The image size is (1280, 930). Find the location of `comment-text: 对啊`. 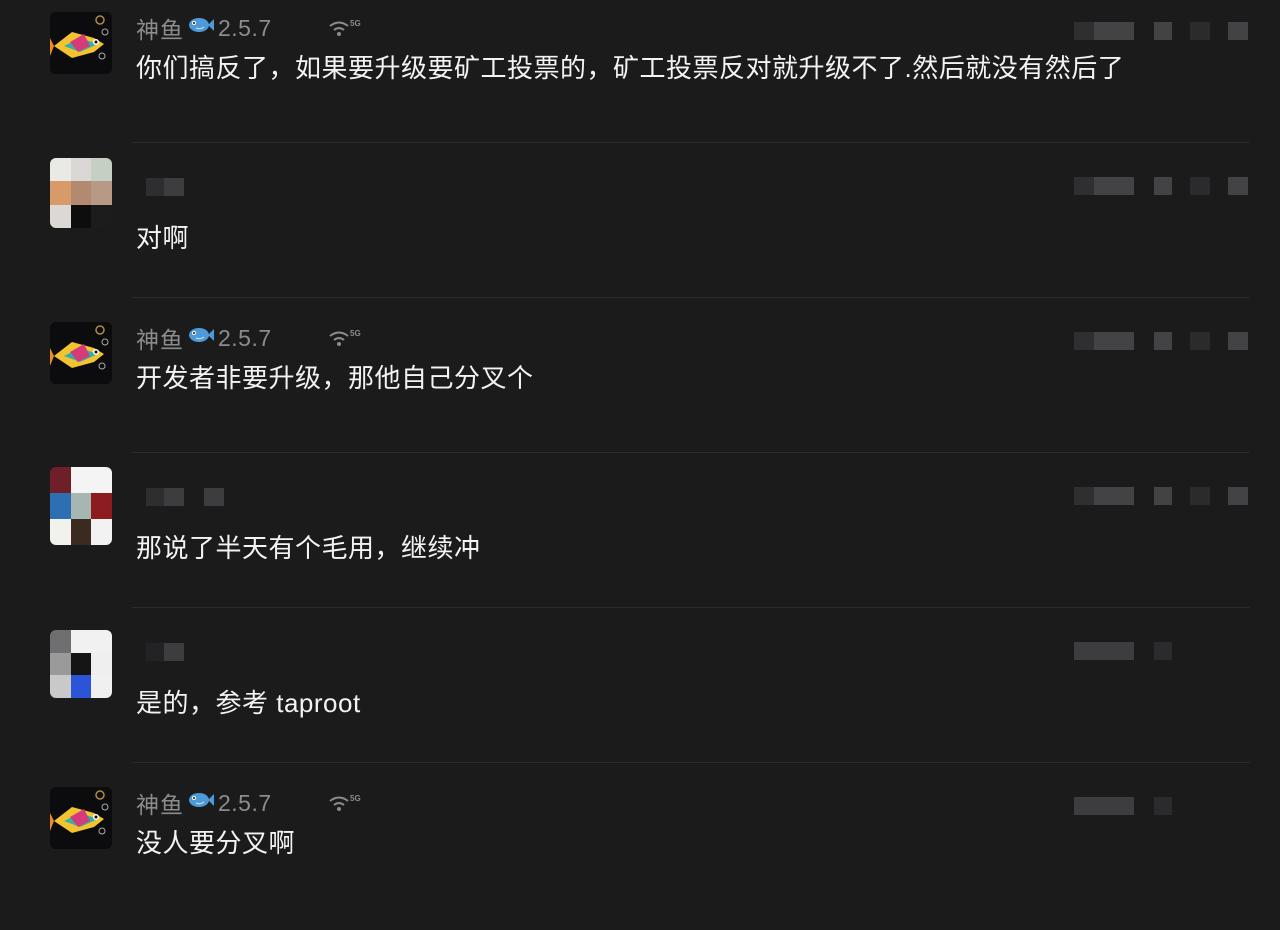

comment-text: 对啊 is located at coordinates (163, 238).